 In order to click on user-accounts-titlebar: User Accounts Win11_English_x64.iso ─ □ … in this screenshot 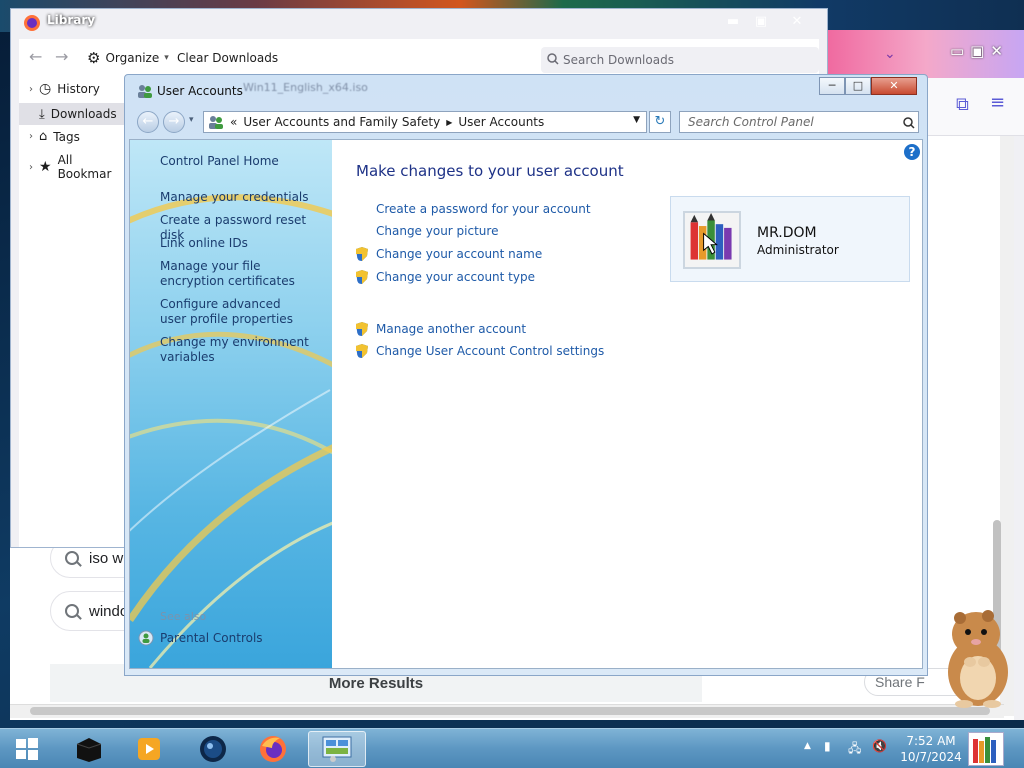, I will do `click(526, 90)`.